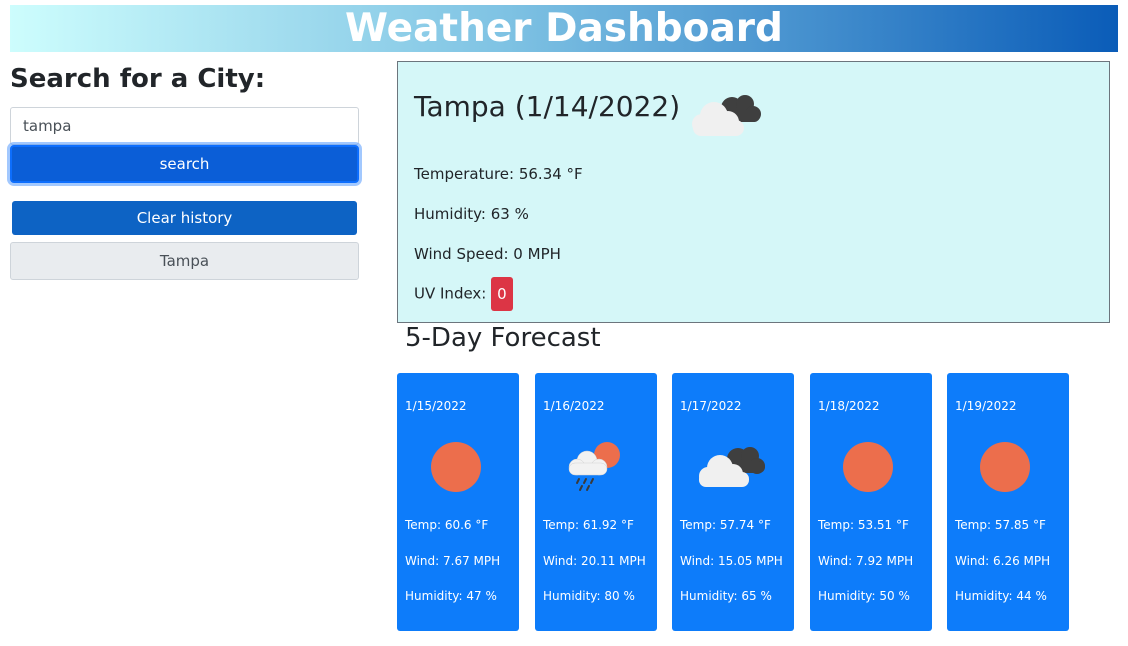 The image size is (1128, 646). I want to click on forecast-humidity: Humidity: 44 %, so click(1001, 596).